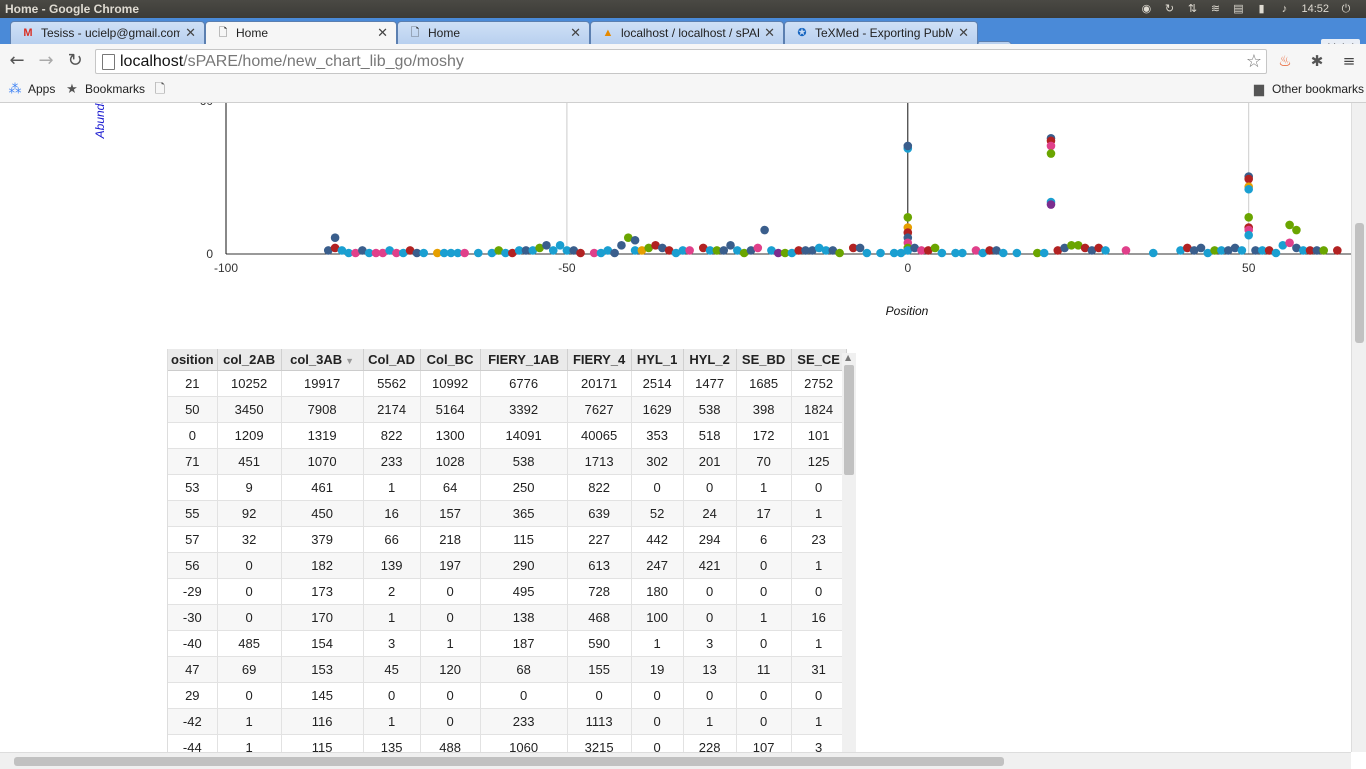 The height and width of the screenshot is (769, 1366). I want to click on battery-icon: ▮, so click(1261, 9).